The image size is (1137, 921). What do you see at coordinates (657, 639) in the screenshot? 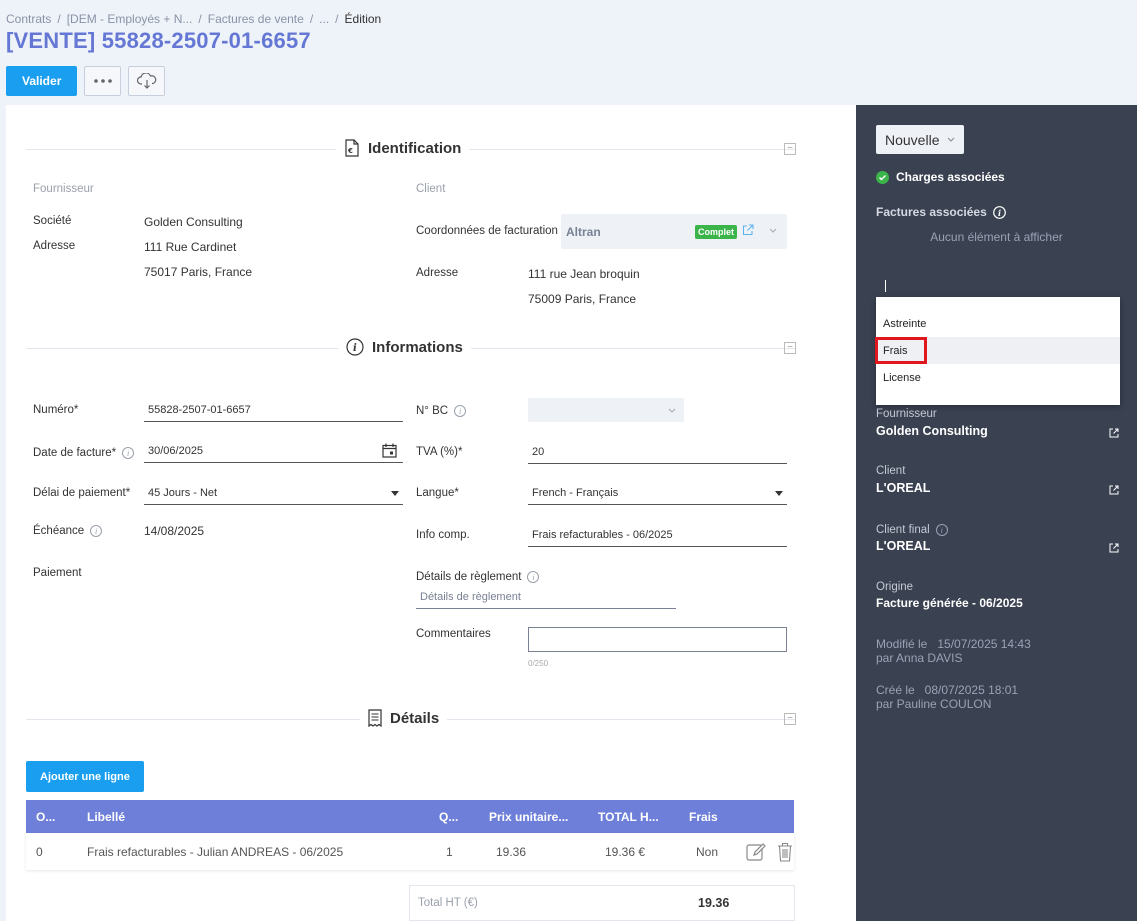
I see `commentaires-input` at bounding box center [657, 639].